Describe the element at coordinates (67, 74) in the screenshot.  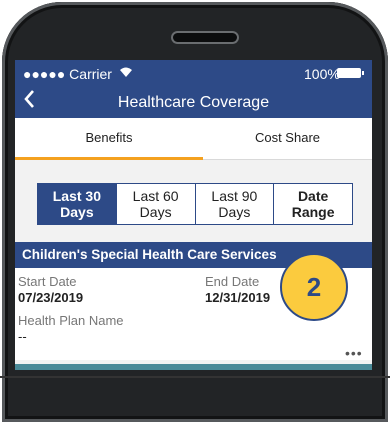
I see `carrier-label: ●●●●● Carrier` at that location.